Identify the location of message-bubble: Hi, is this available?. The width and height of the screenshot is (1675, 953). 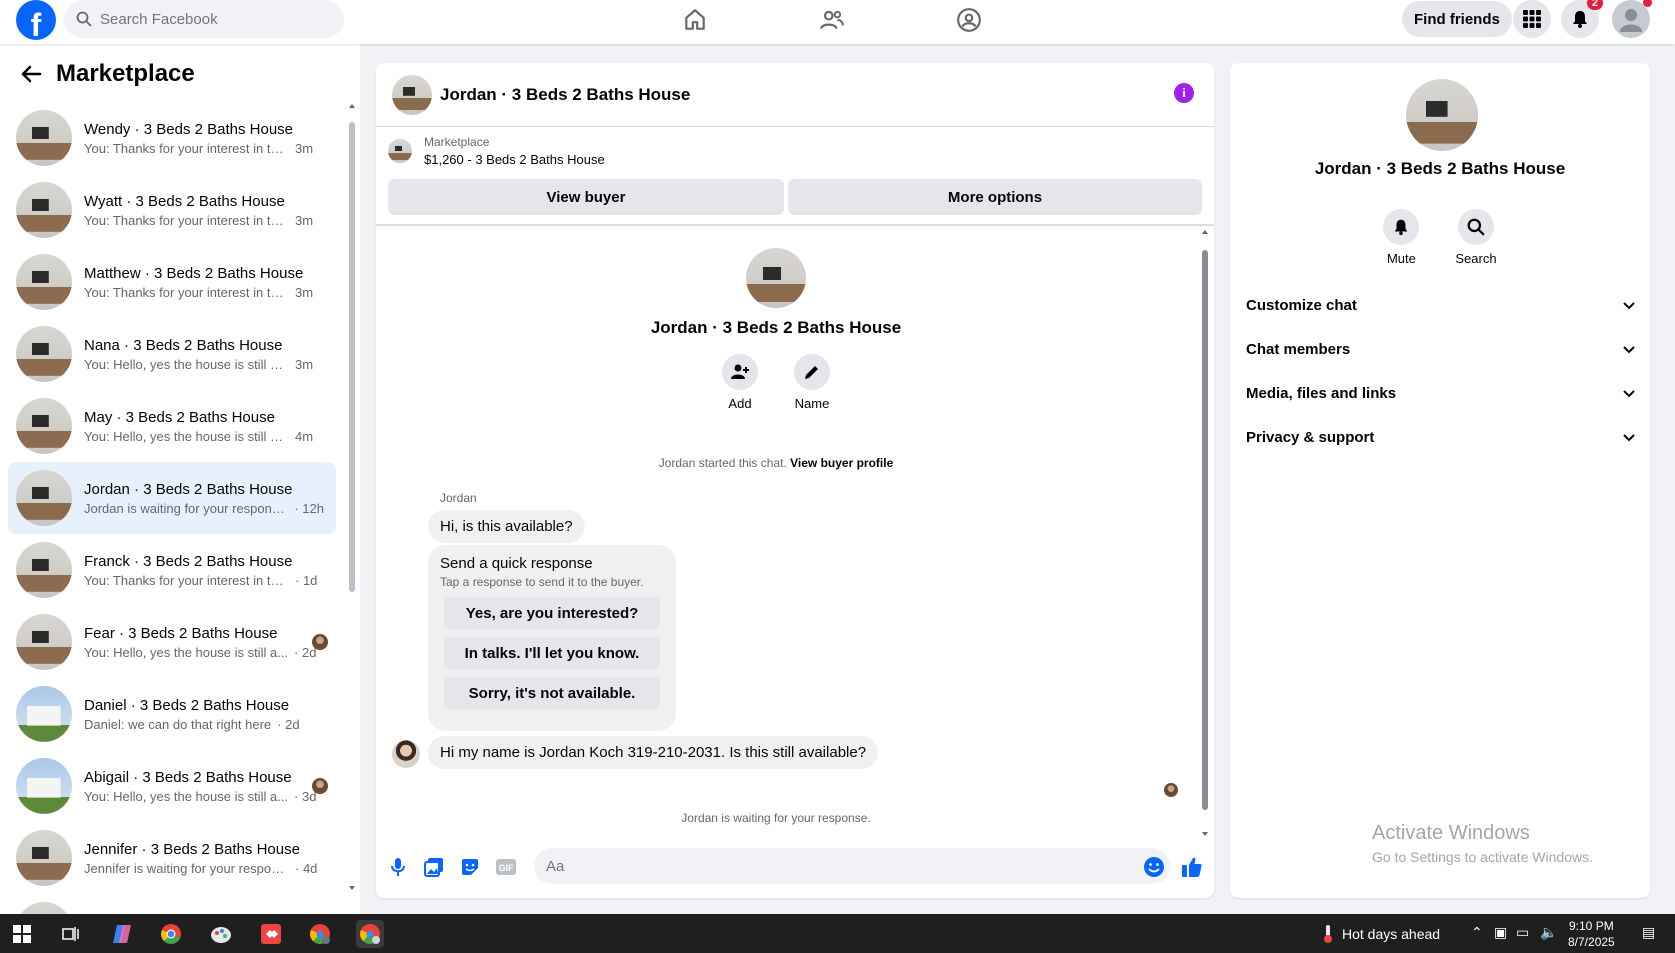
(506, 526).